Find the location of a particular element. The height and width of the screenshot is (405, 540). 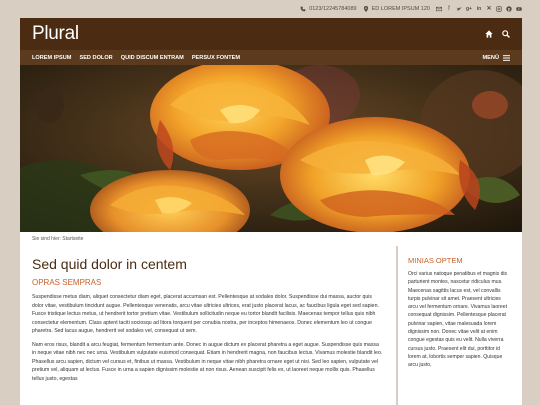

phone-number: 0123/12245784089 is located at coordinates (333, 9).